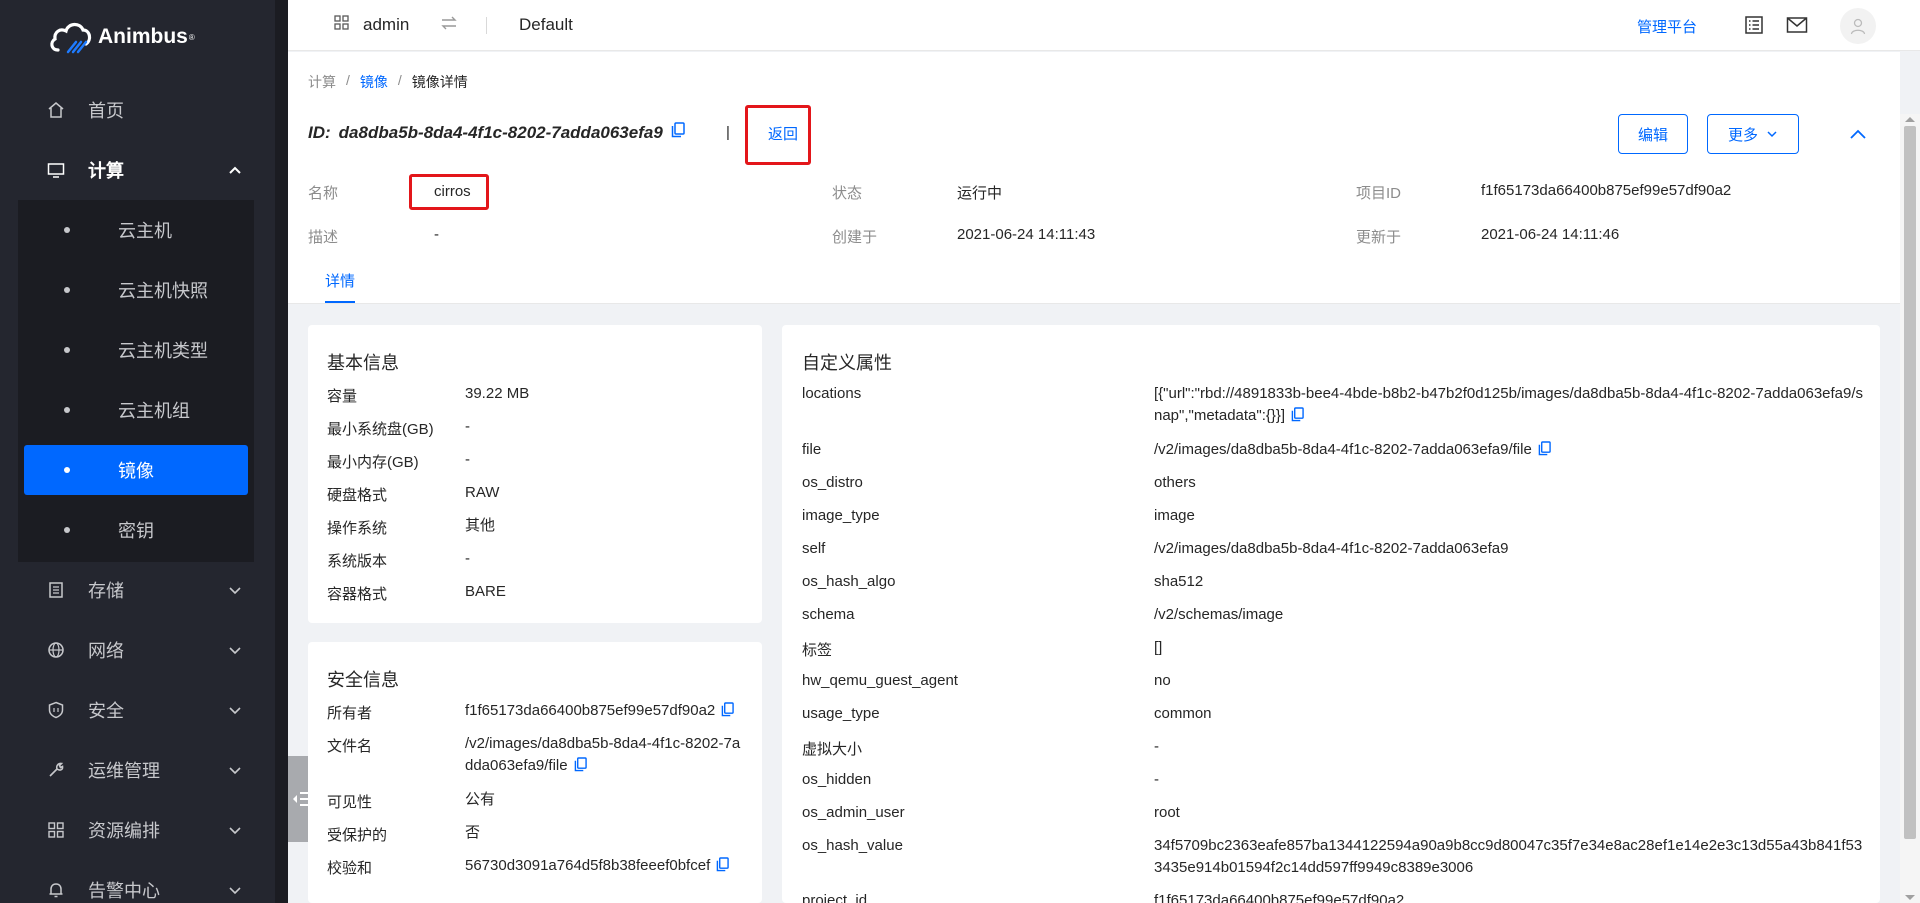 This screenshot has height=903, width=1920. What do you see at coordinates (1742, 135) in the screenshot?
I see `more-label: 更多` at bounding box center [1742, 135].